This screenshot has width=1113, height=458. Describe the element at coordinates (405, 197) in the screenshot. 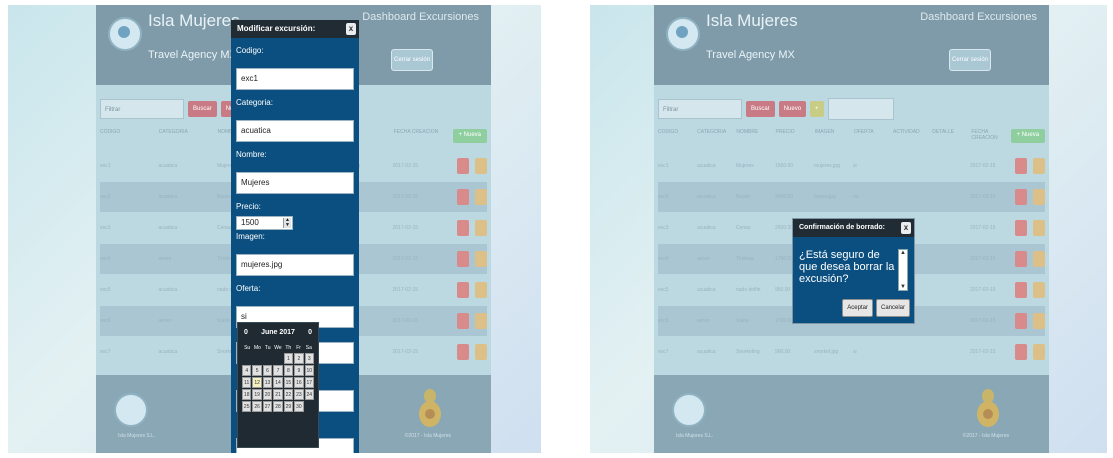

I see `table-cell: 2017-02-15` at that location.